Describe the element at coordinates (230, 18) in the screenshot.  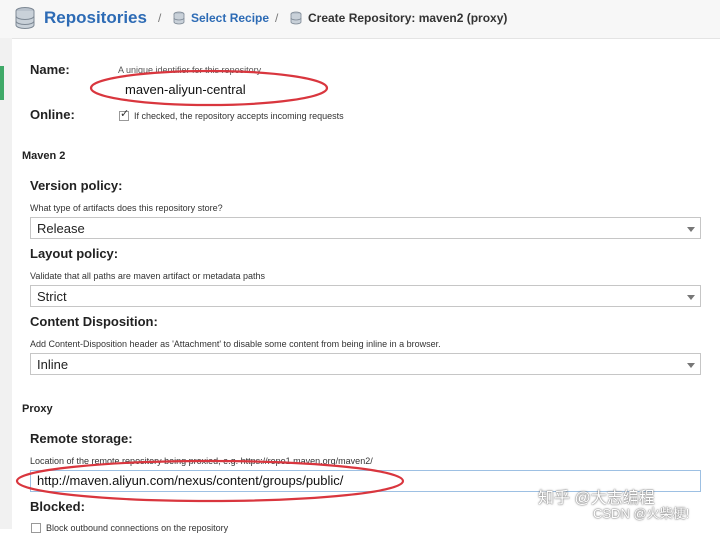
I see `breadcrumb-label: Select Recipe` at that location.